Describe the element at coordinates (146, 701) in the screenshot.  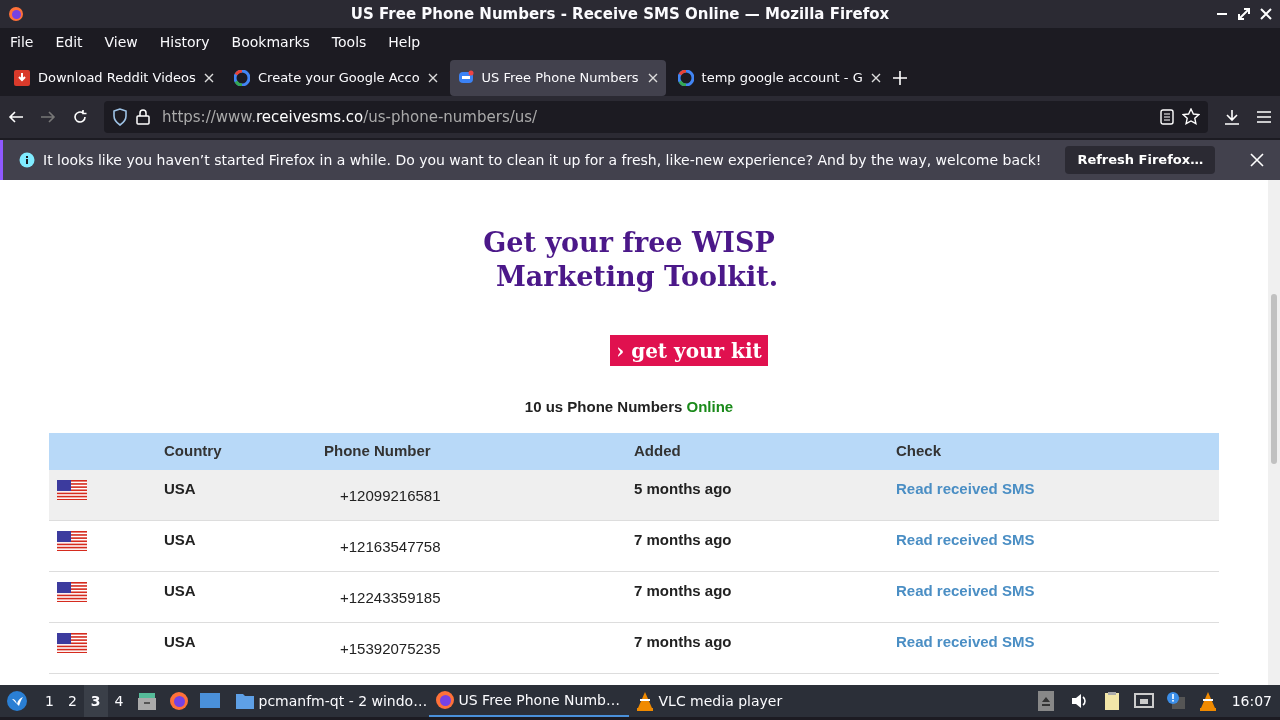
I see `file-cabinet-icon` at that location.